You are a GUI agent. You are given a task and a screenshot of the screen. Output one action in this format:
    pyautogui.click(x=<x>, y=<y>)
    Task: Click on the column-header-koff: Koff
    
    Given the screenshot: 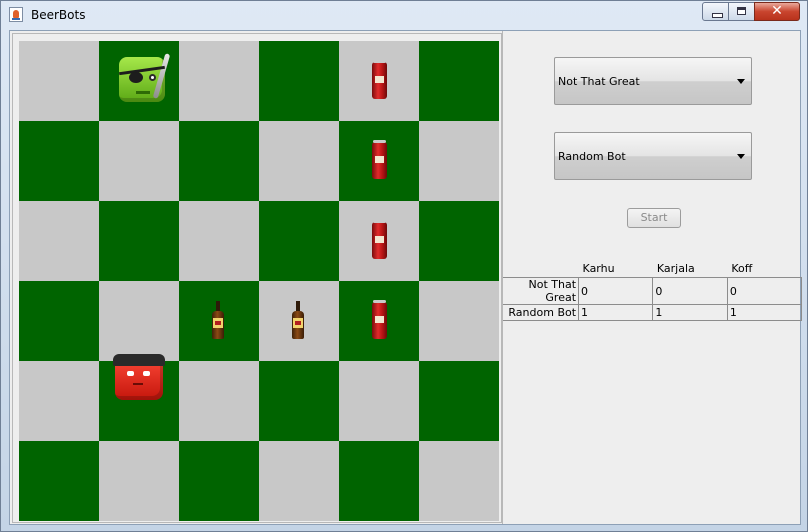 What is the action you would take?
    pyautogui.click(x=764, y=269)
    